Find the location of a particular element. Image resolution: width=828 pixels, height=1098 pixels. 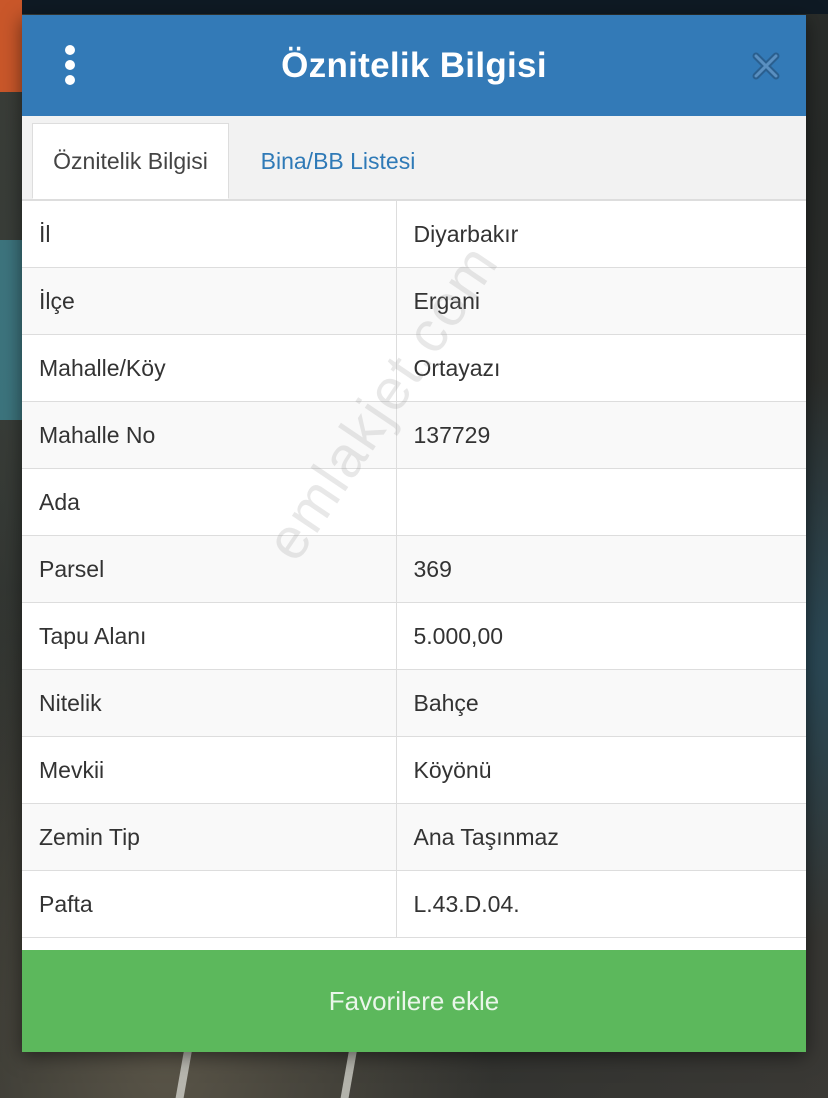

table-row: Zemin Tip Ana Taşınmaz is located at coordinates (414, 837).